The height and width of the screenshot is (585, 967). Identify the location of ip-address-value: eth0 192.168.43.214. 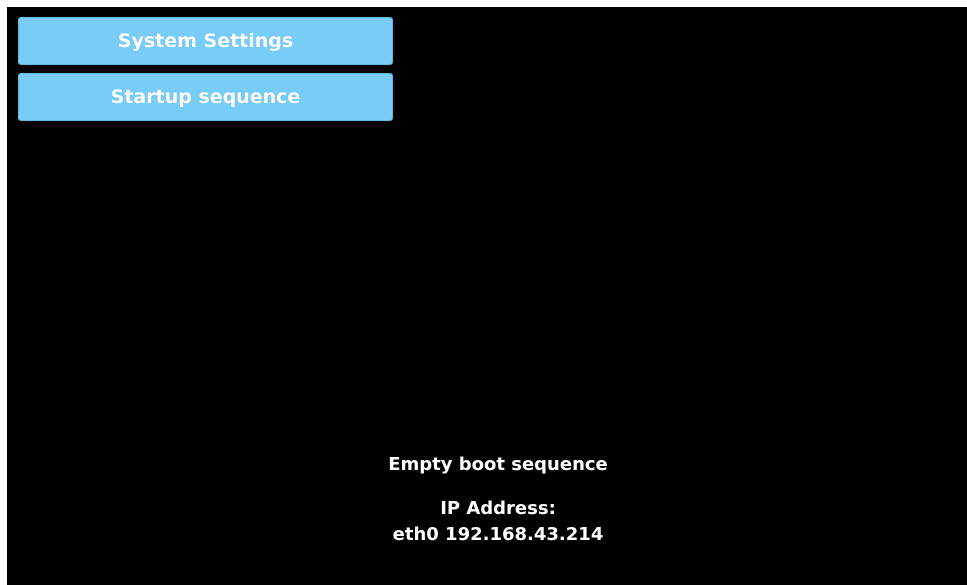
(498, 534).